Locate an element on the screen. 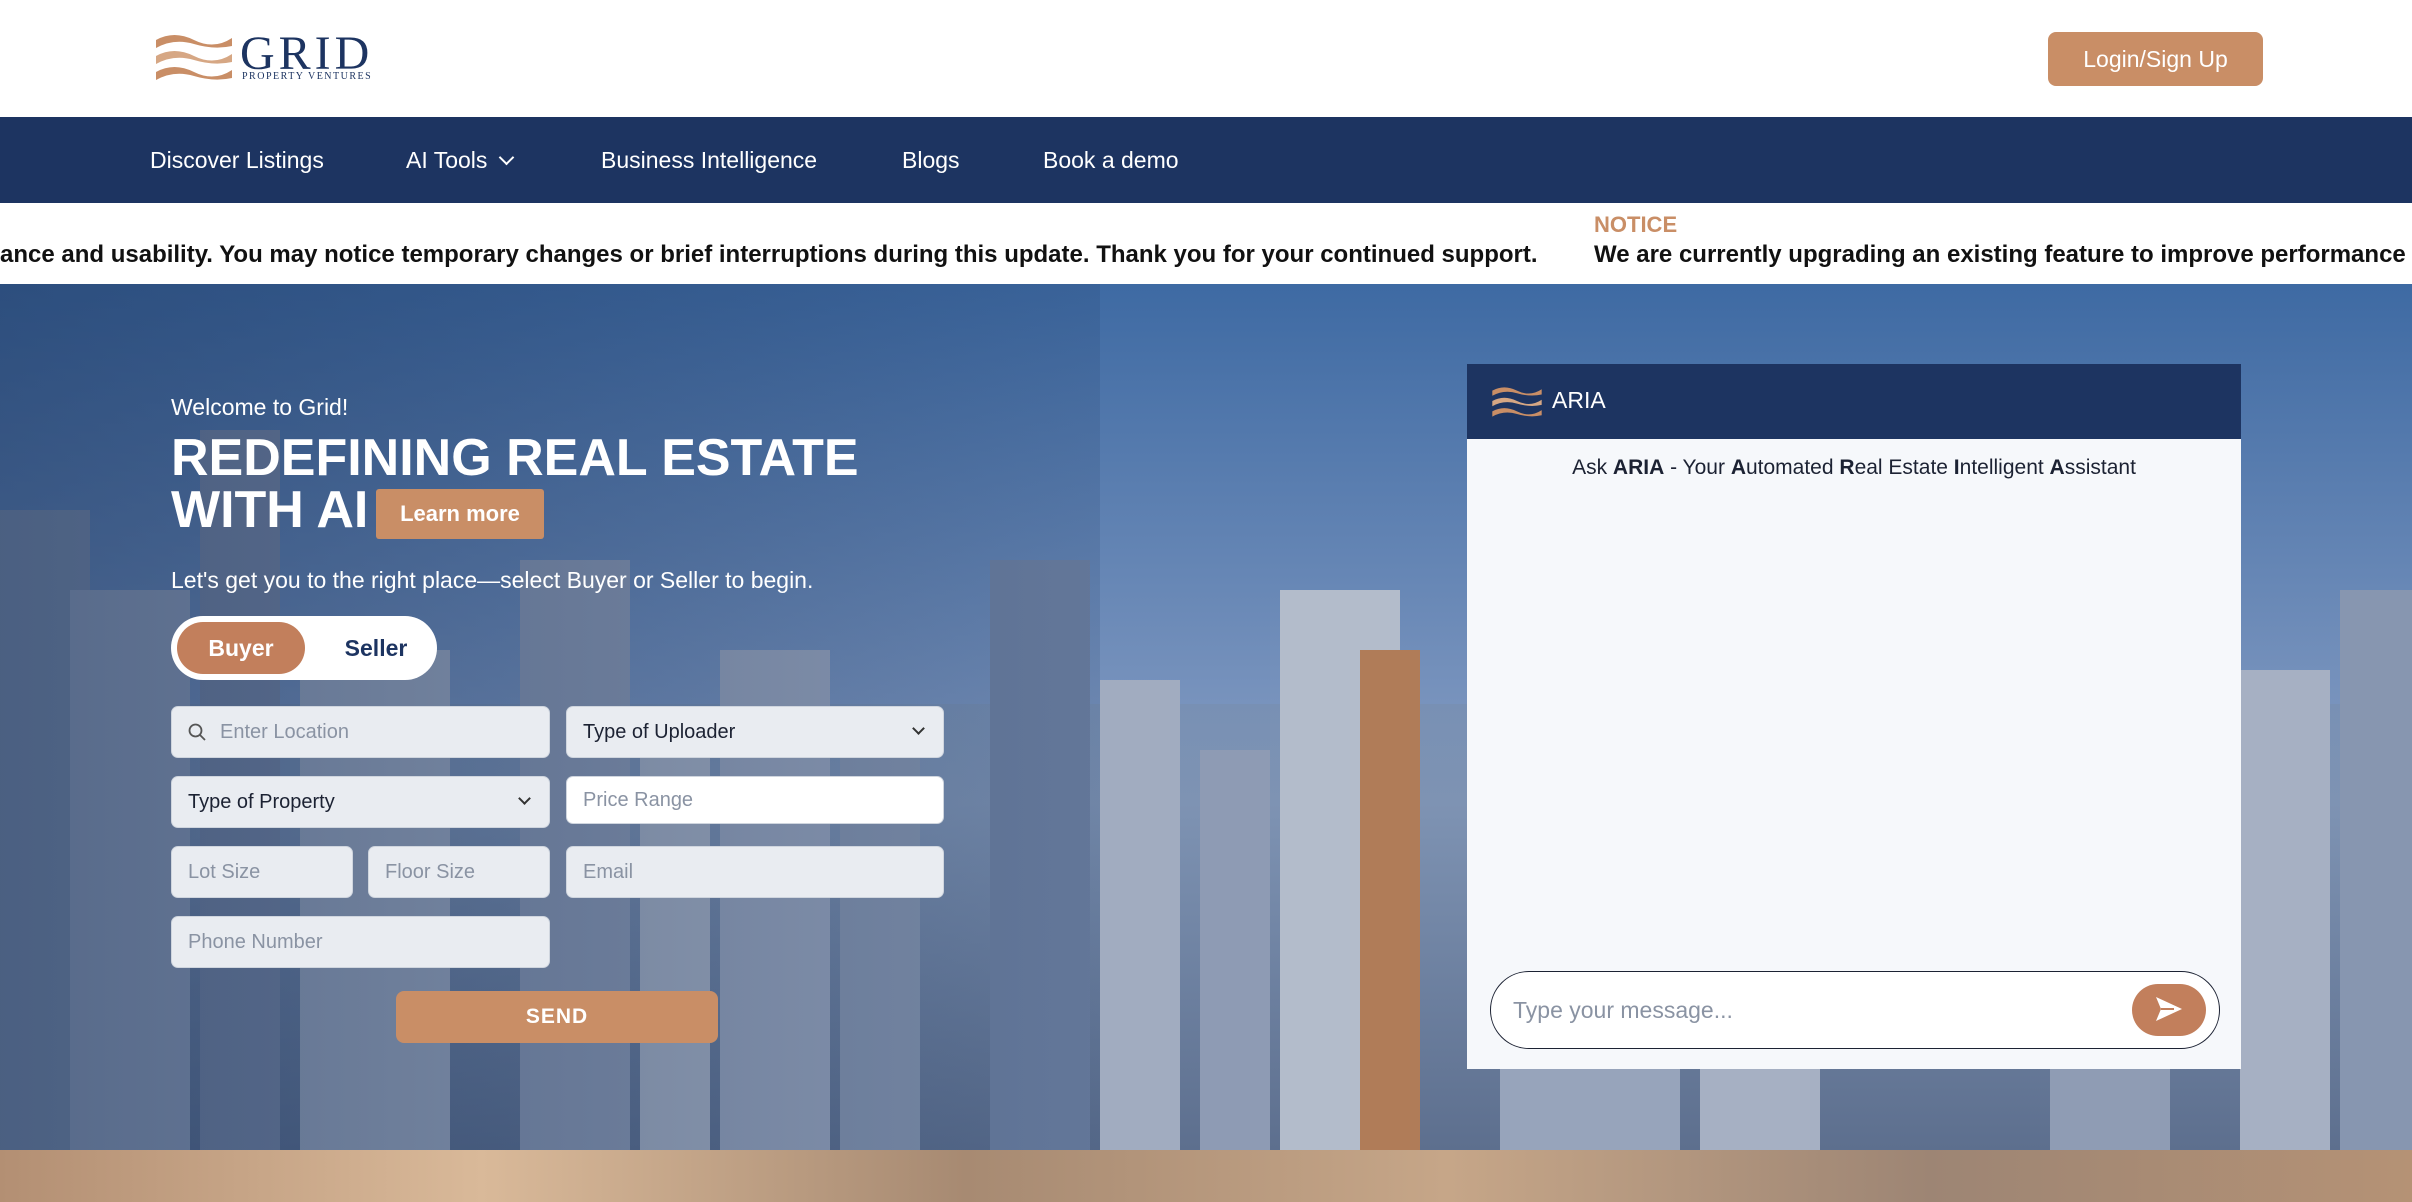  acronym-word: eal Estate is located at coordinates (1904, 467).